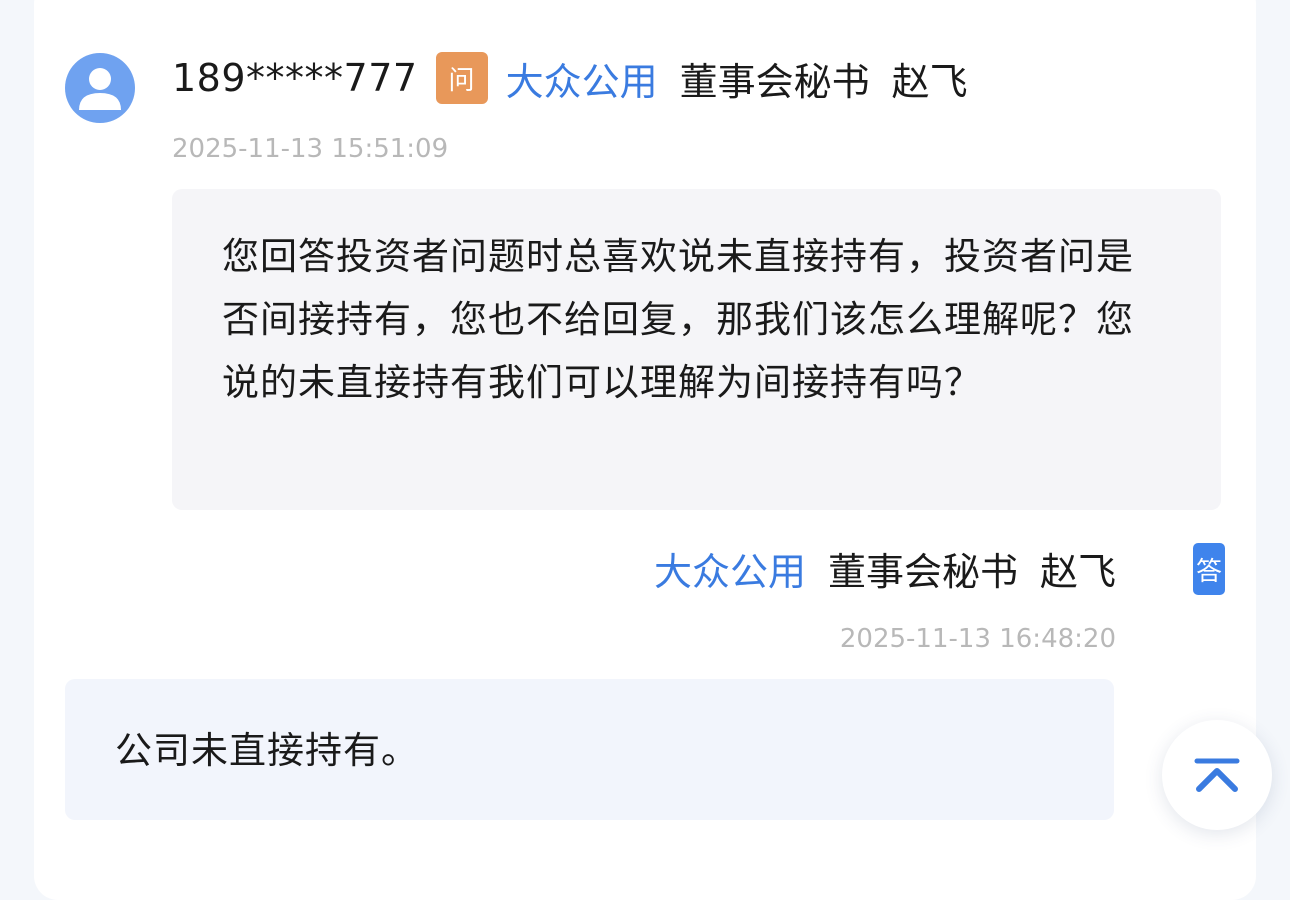 The width and height of the screenshot is (1290, 900). What do you see at coordinates (1209, 569) in the screenshot?
I see `answer-badge: 答` at bounding box center [1209, 569].